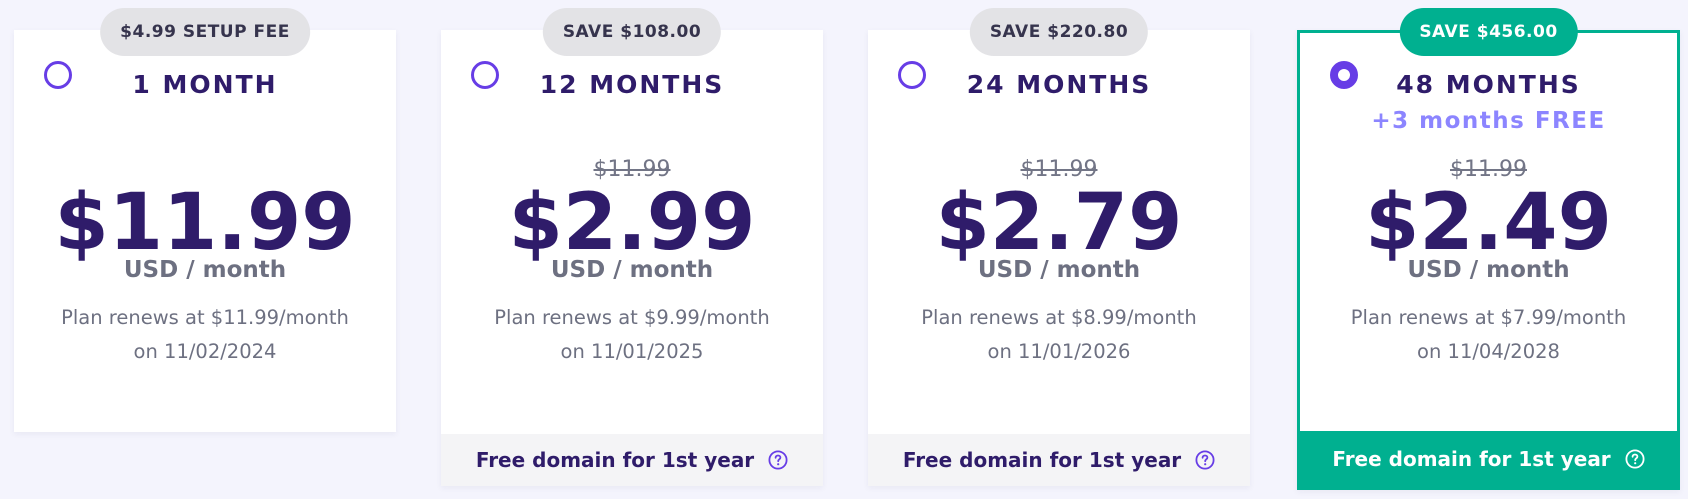 This screenshot has width=1688, height=499. I want to click on plan-price: $2.49, so click(1488, 223).